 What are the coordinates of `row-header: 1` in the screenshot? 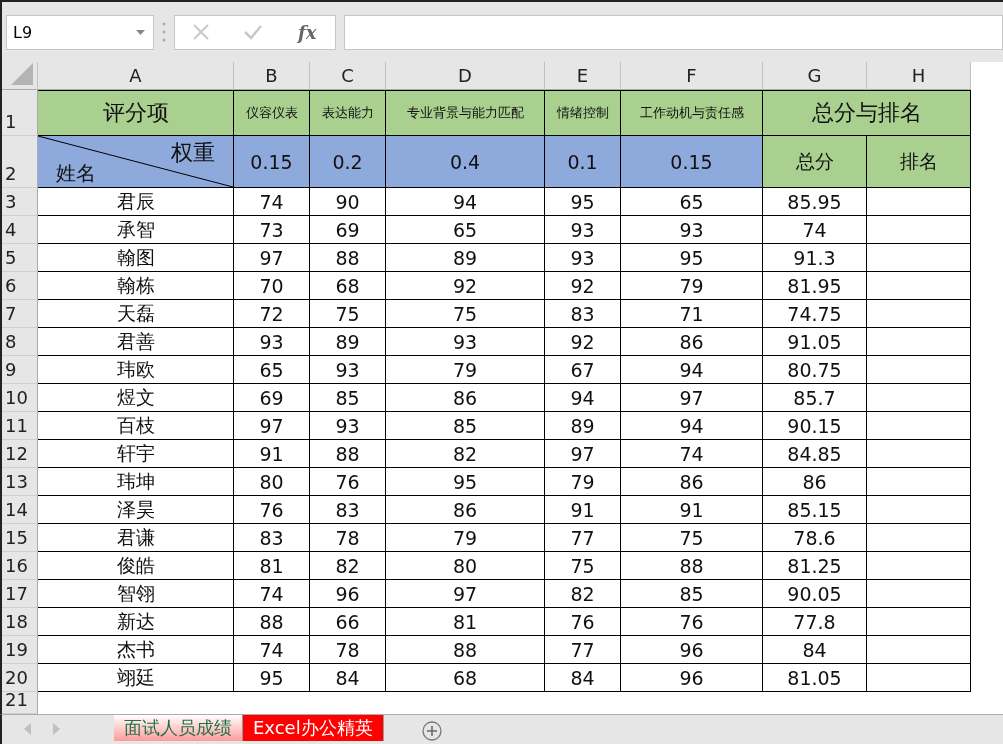 It's located at (20, 113).